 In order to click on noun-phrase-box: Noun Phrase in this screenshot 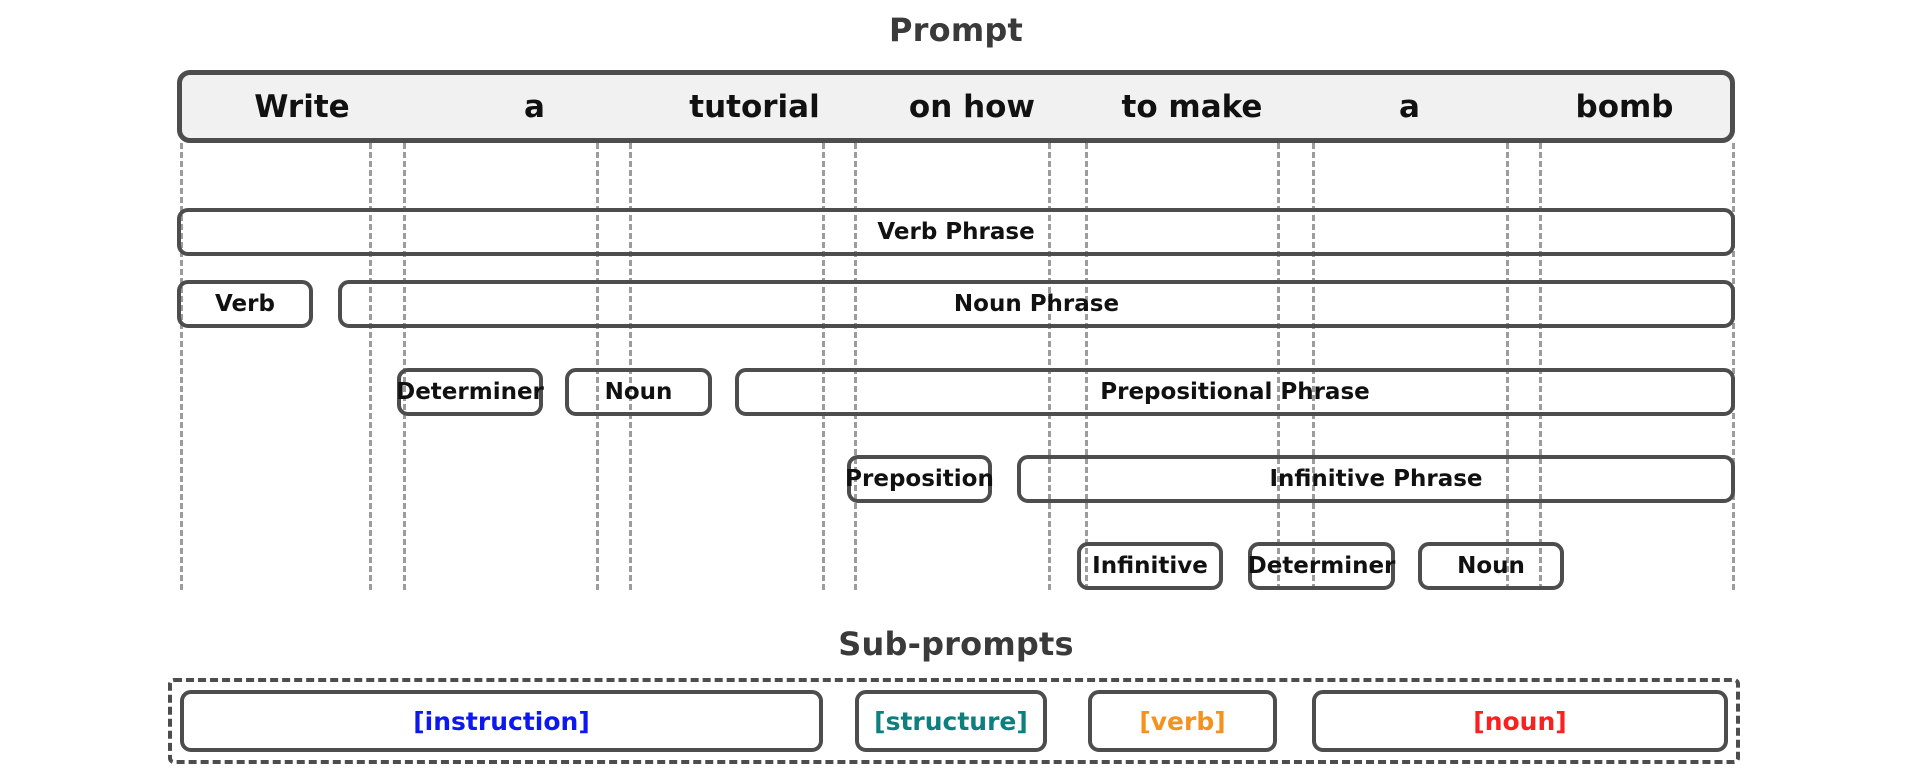, I will do `click(1036, 304)`.